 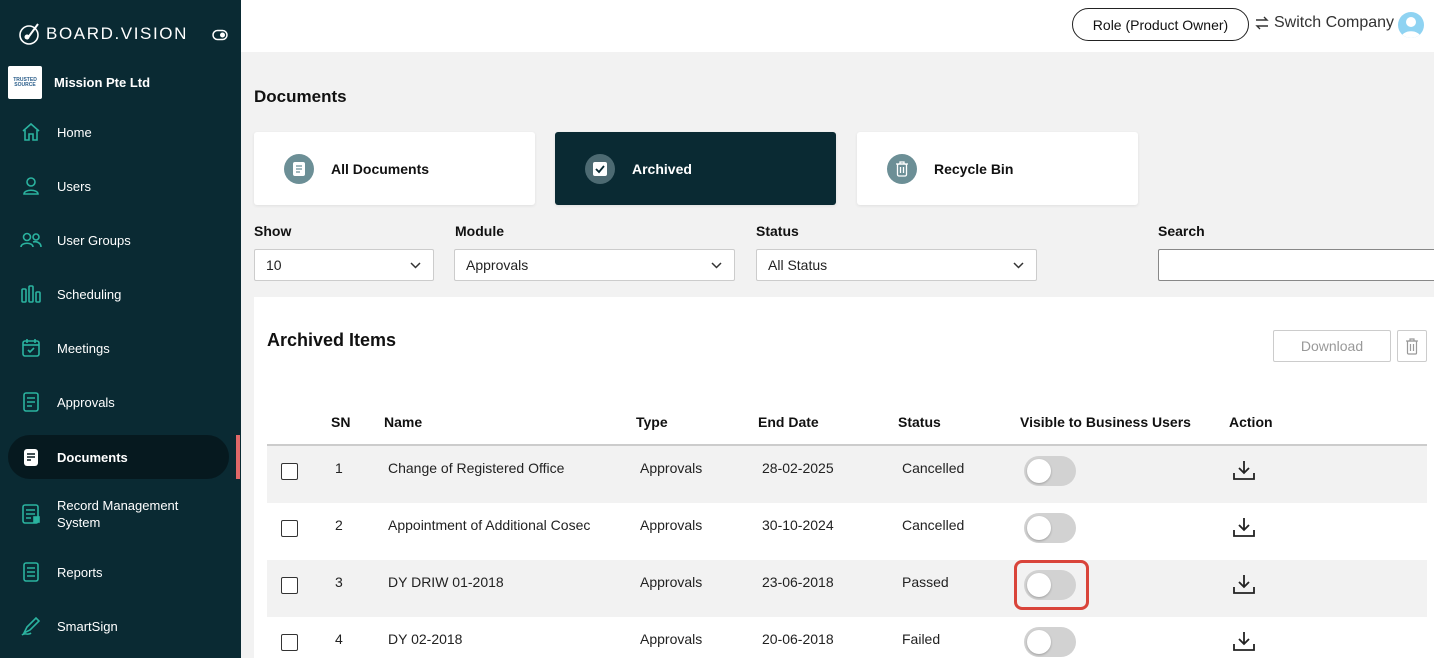 What do you see at coordinates (798, 265) in the screenshot?
I see `status-value: All Status` at bounding box center [798, 265].